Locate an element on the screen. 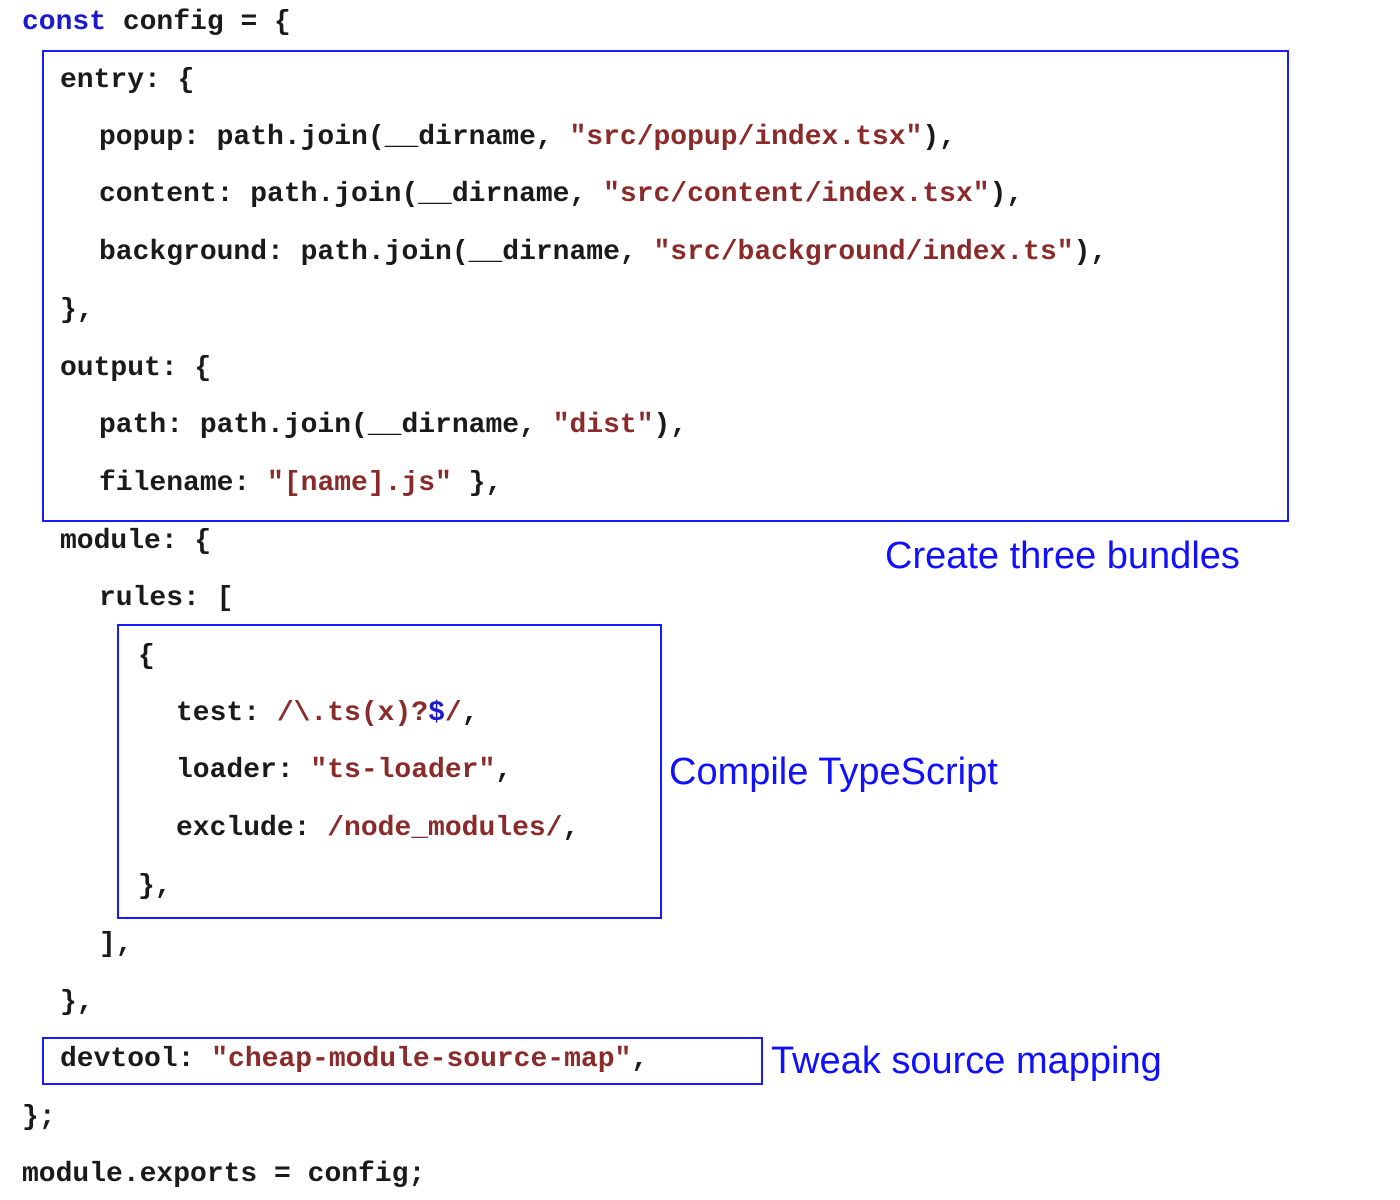  code-line-module: module: { is located at coordinates (136, 541).